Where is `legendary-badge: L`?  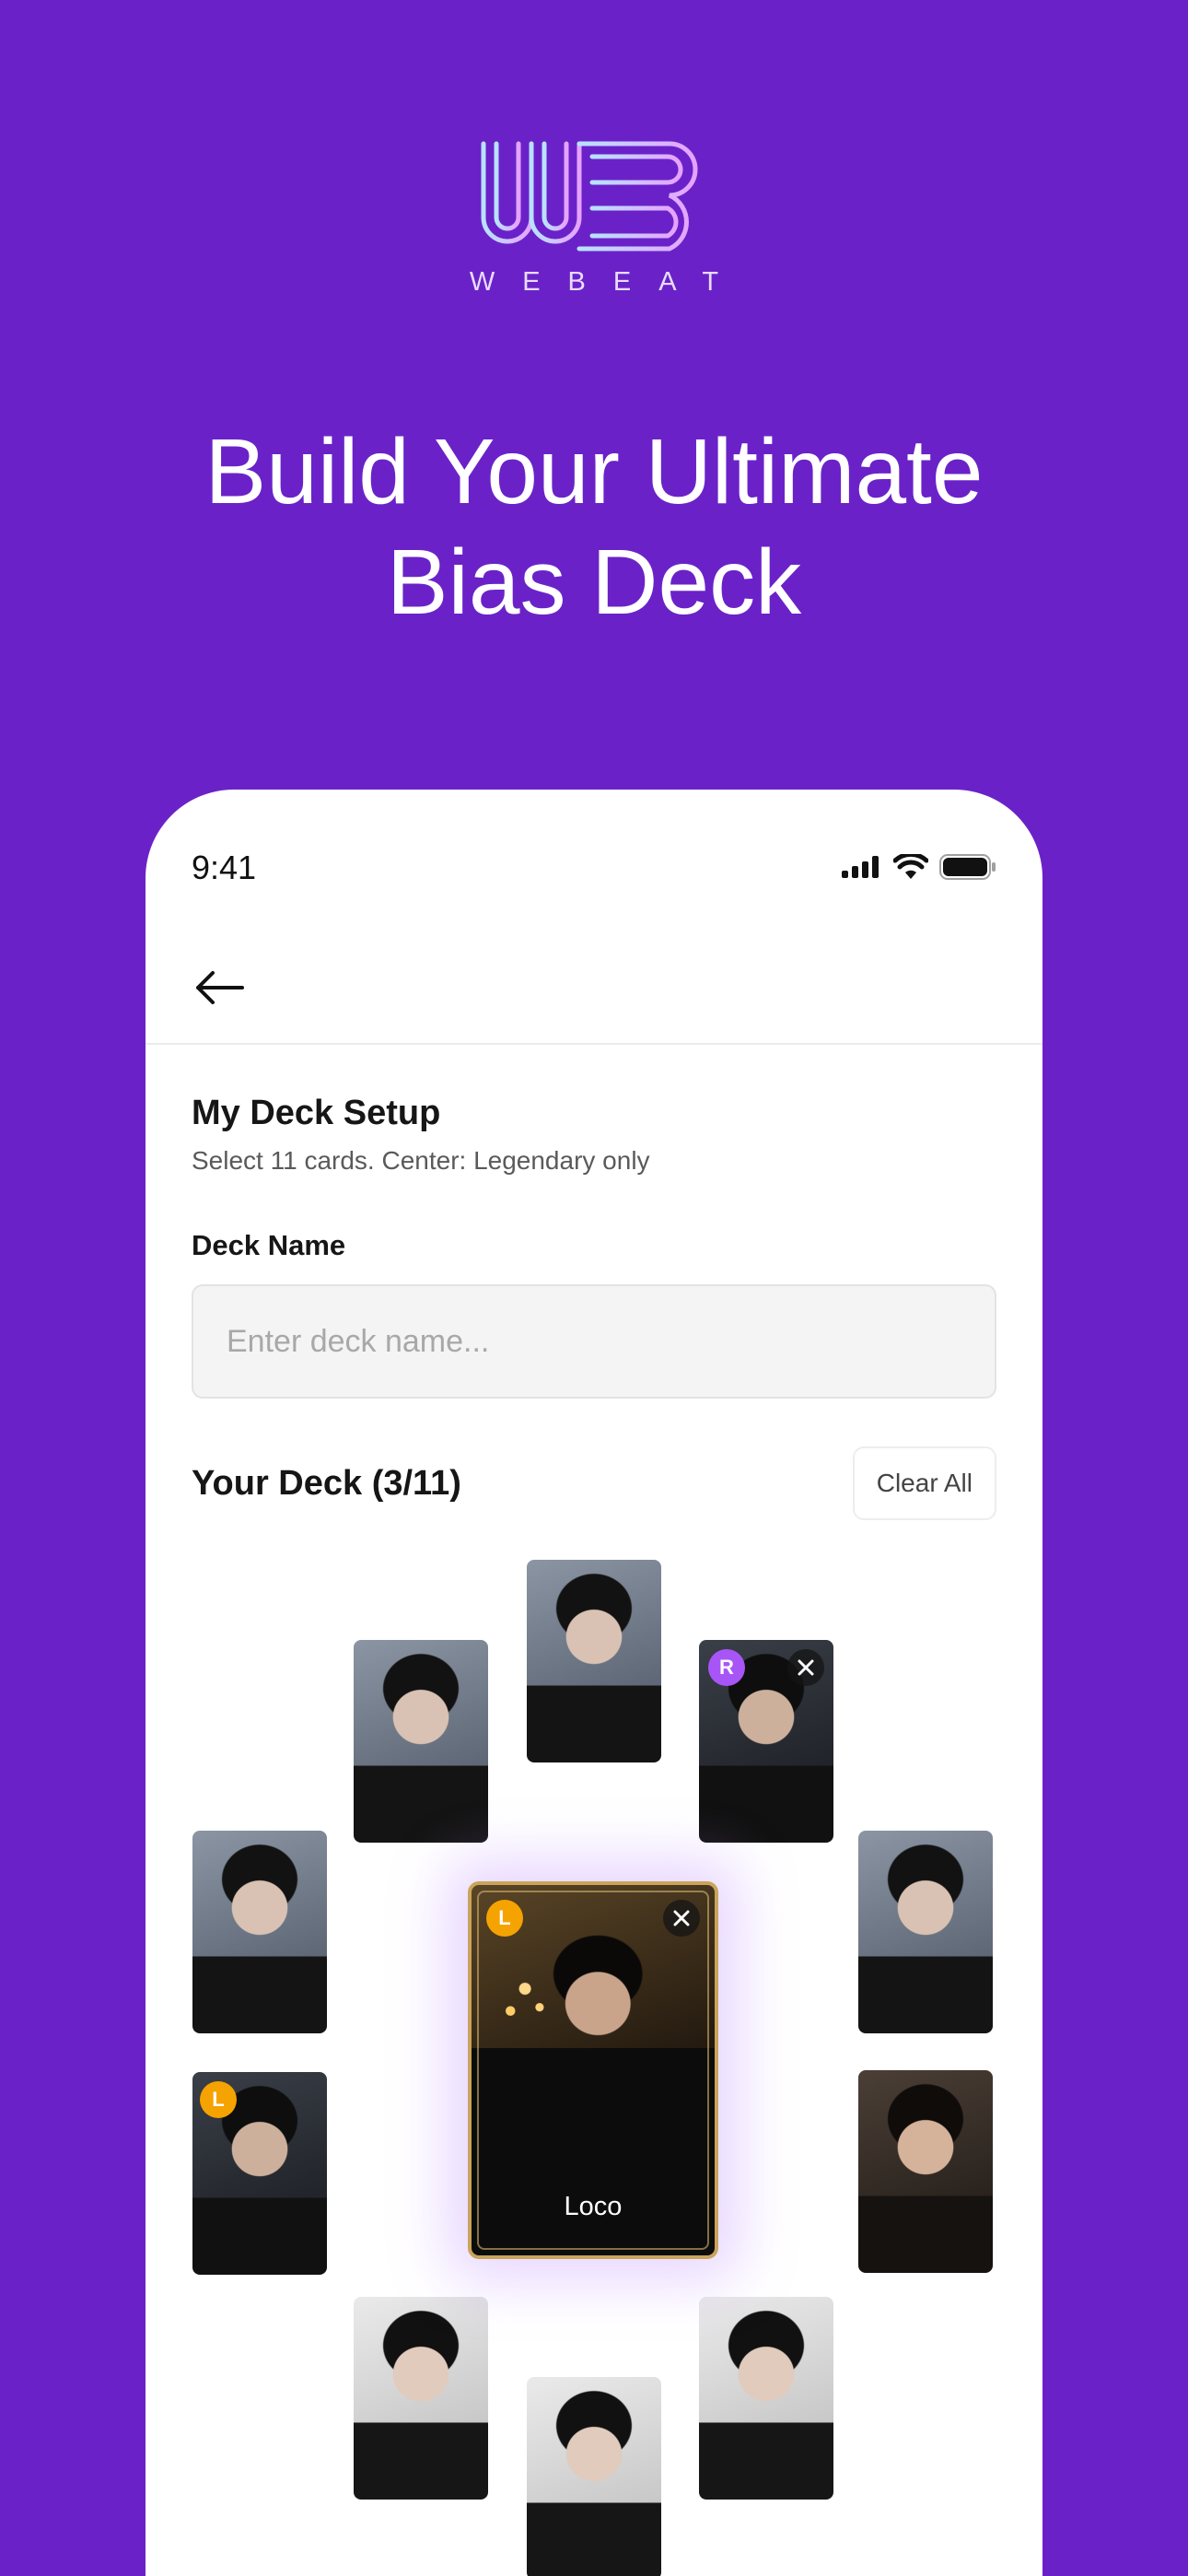
legendary-badge: L is located at coordinates (504, 1919).